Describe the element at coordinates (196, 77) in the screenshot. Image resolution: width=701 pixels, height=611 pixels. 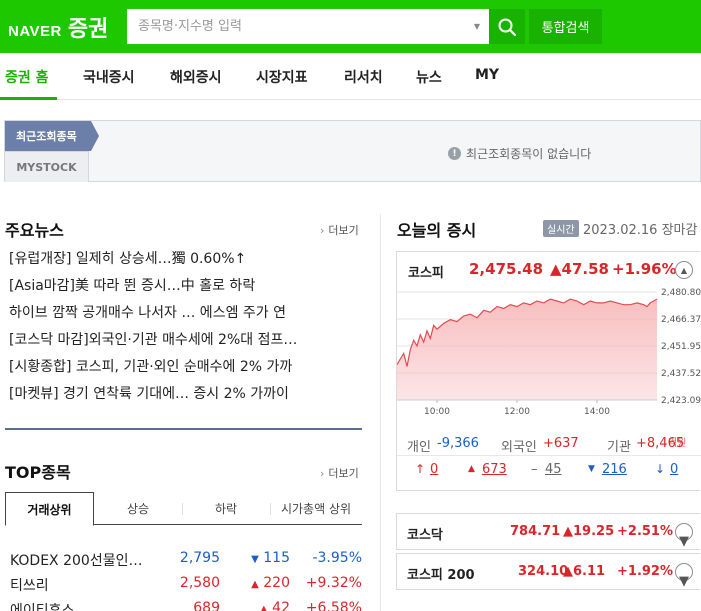
I see `nav-world: 해외증시` at that location.